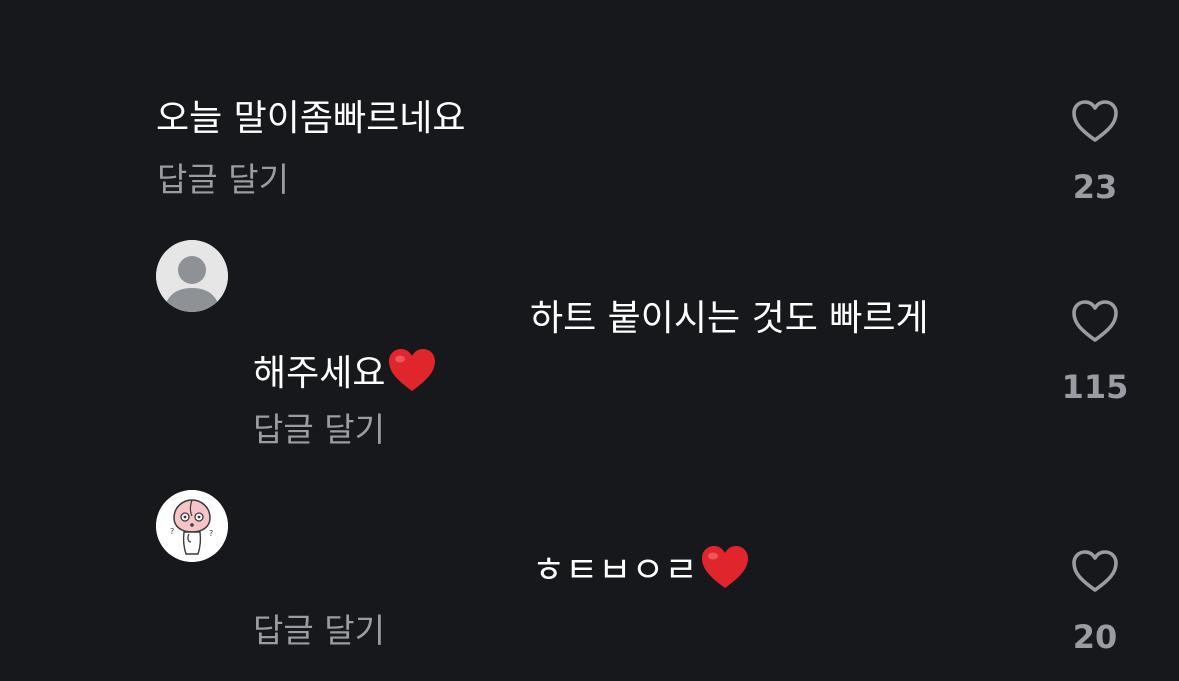 Image resolution: width=1179 pixels, height=681 pixels. What do you see at coordinates (319, 373) in the screenshot?
I see `comment-text-line2-label: 해주세요` at bounding box center [319, 373].